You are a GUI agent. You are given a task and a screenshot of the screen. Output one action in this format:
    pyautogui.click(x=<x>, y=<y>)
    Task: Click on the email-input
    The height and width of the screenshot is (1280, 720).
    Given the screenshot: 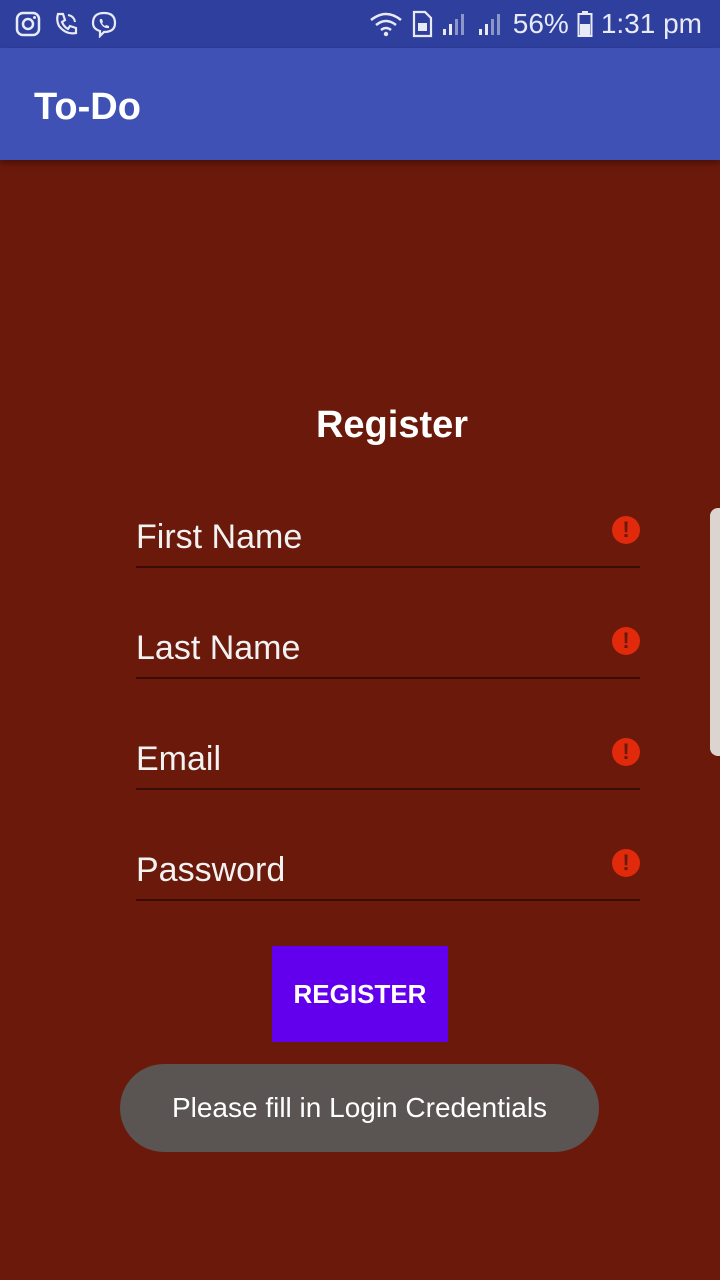 What is the action you would take?
    pyautogui.click(x=366, y=759)
    